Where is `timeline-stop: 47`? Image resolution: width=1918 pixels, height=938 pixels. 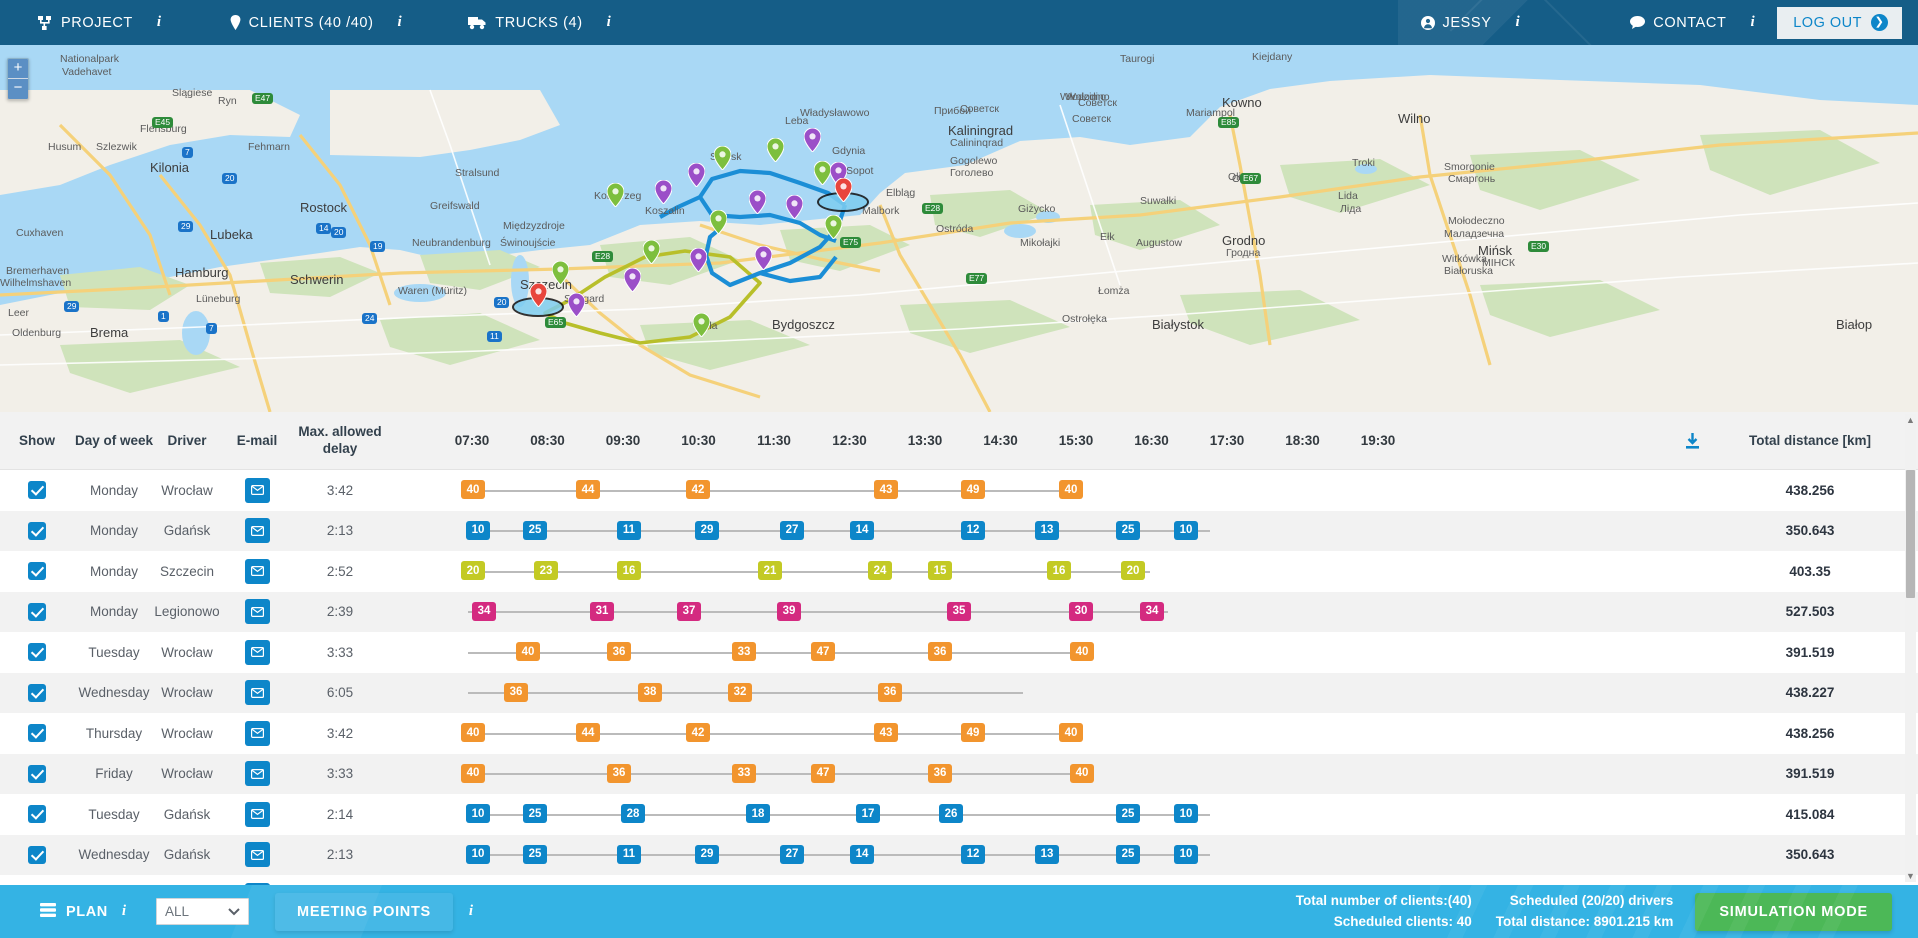 timeline-stop: 47 is located at coordinates (823, 651).